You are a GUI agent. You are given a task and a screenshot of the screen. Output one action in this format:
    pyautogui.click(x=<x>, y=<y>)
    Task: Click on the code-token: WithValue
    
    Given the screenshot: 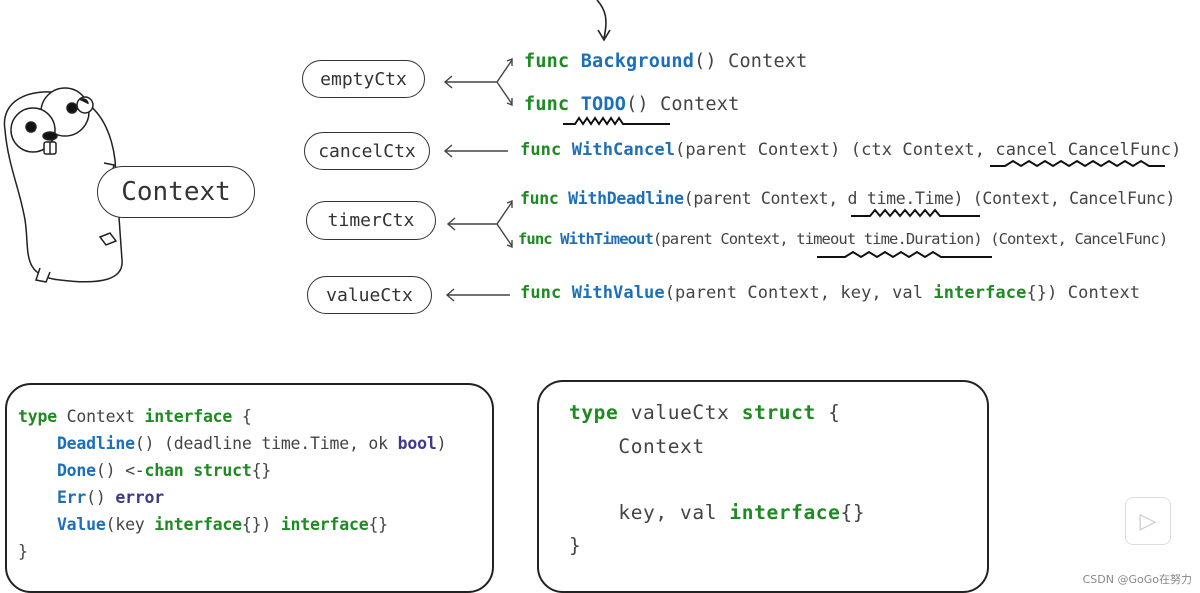 What is the action you would take?
    pyautogui.click(x=618, y=293)
    